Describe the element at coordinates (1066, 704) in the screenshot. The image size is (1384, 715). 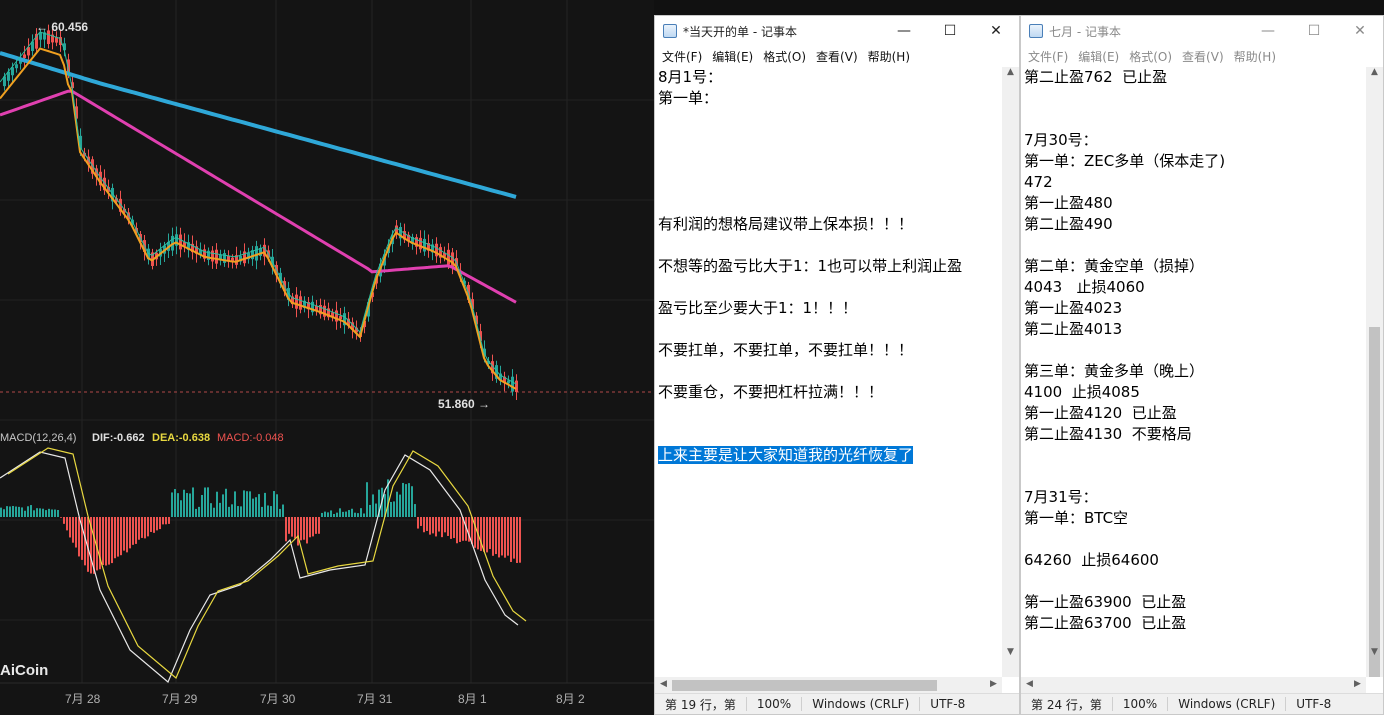
I see `cursor-position: 第 24 行，第` at that location.